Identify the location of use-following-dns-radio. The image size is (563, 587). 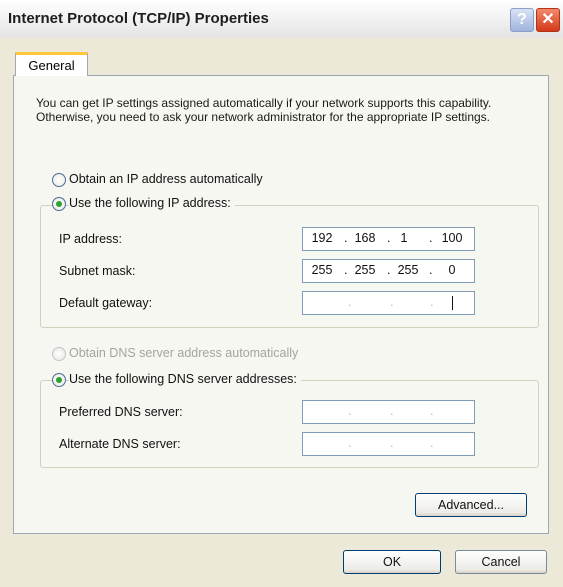
(59, 380).